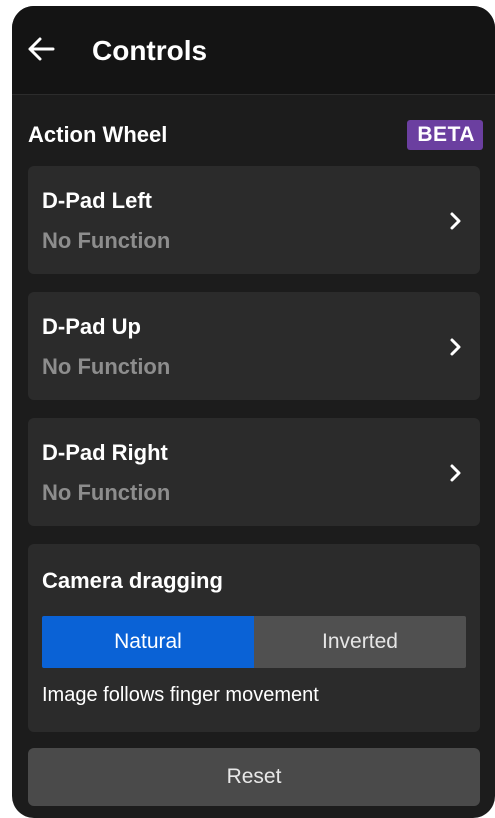  I want to click on beta-badge: BETA, so click(445, 135).